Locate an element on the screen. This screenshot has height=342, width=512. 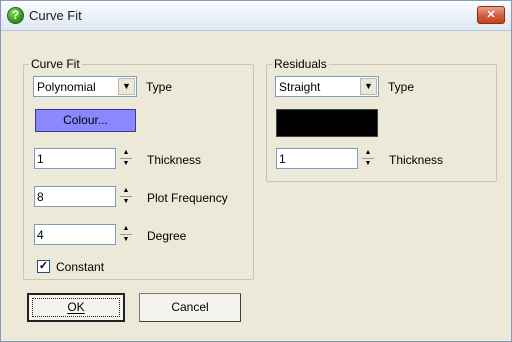
focus-ring is located at coordinates (76, 307).